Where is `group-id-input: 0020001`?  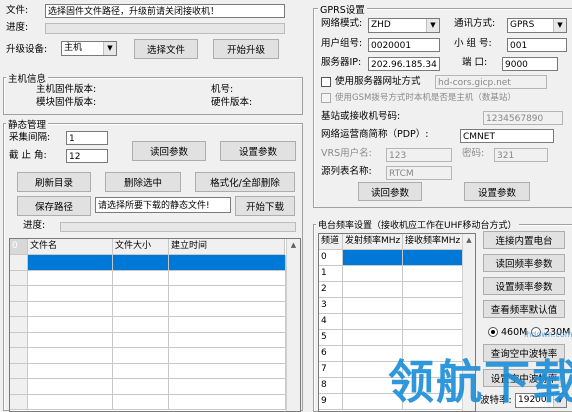 group-id-input: 0020001 is located at coordinates (404, 45).